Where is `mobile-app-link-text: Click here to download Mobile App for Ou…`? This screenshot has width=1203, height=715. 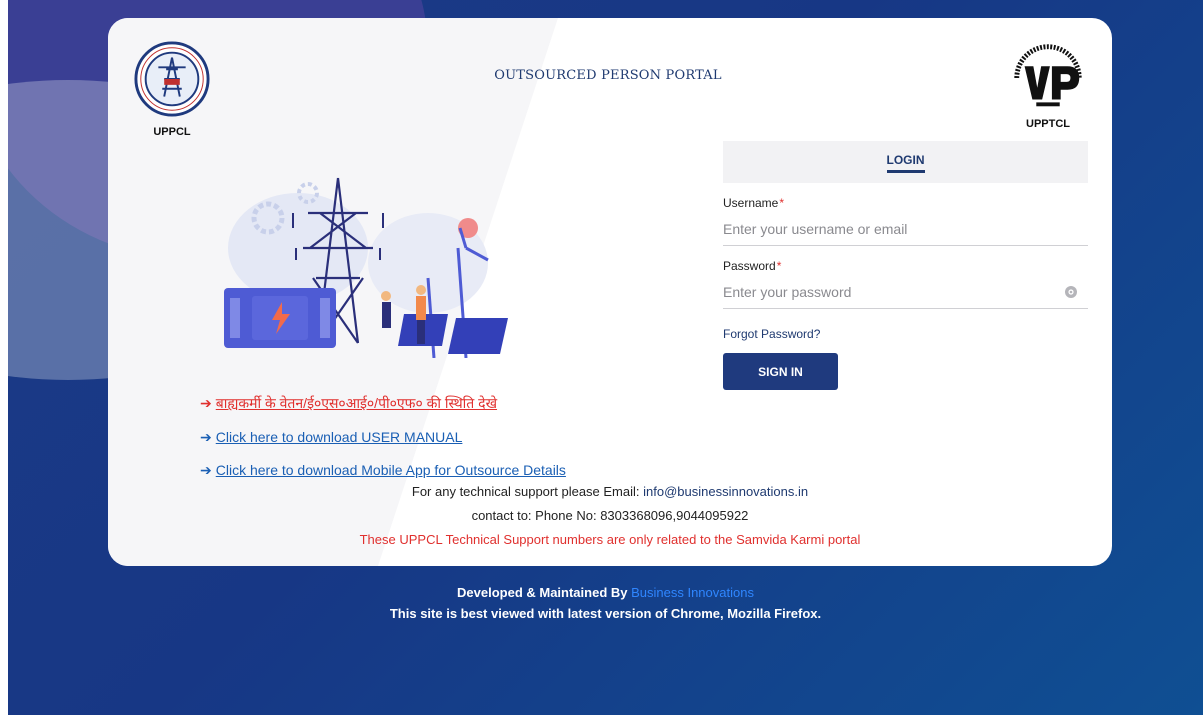
mobile-app-link-text: Click here to download Mobile App for Ou… is located at coordinates (390, 470).